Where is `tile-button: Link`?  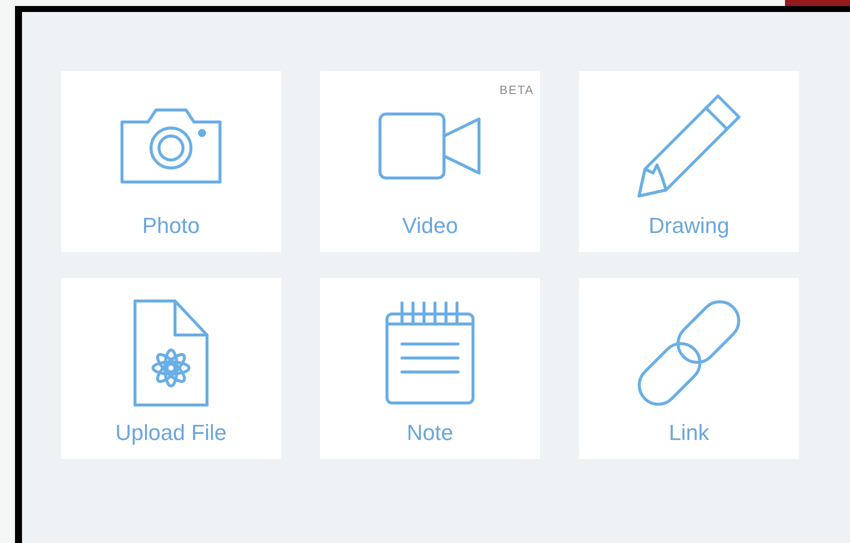 tile-button: Link is located at coordinates (689, 368).